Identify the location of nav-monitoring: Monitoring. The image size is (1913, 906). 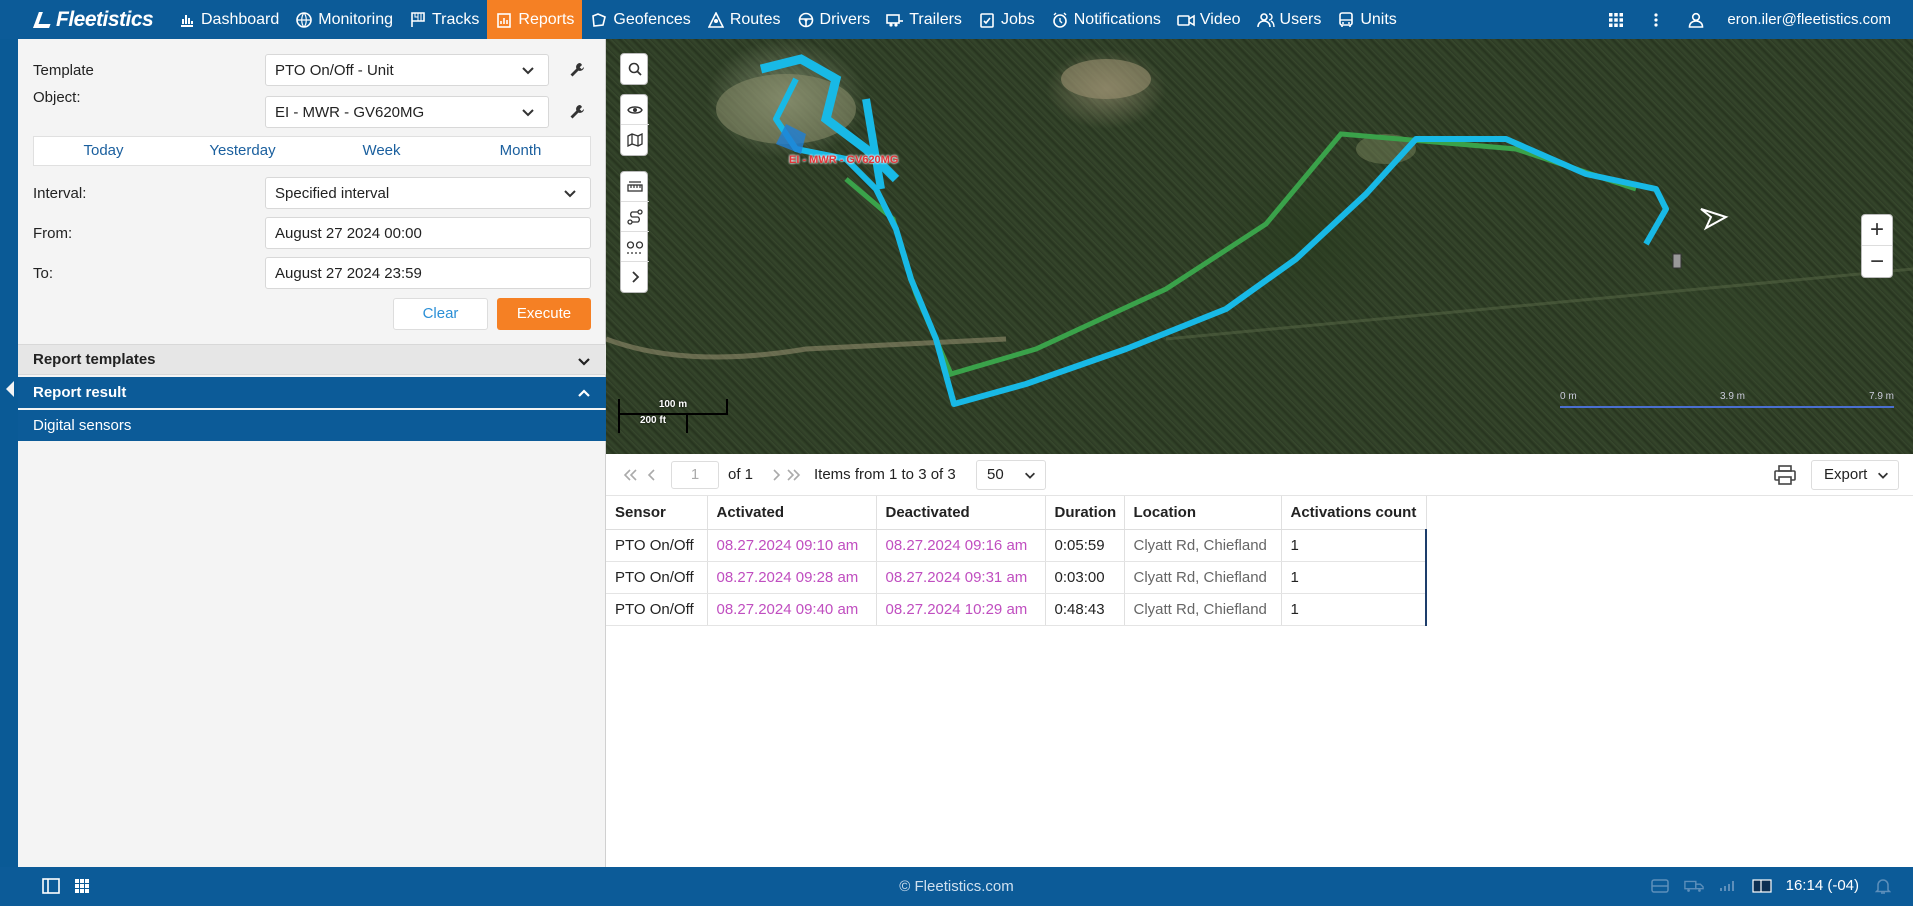
(344, 19).